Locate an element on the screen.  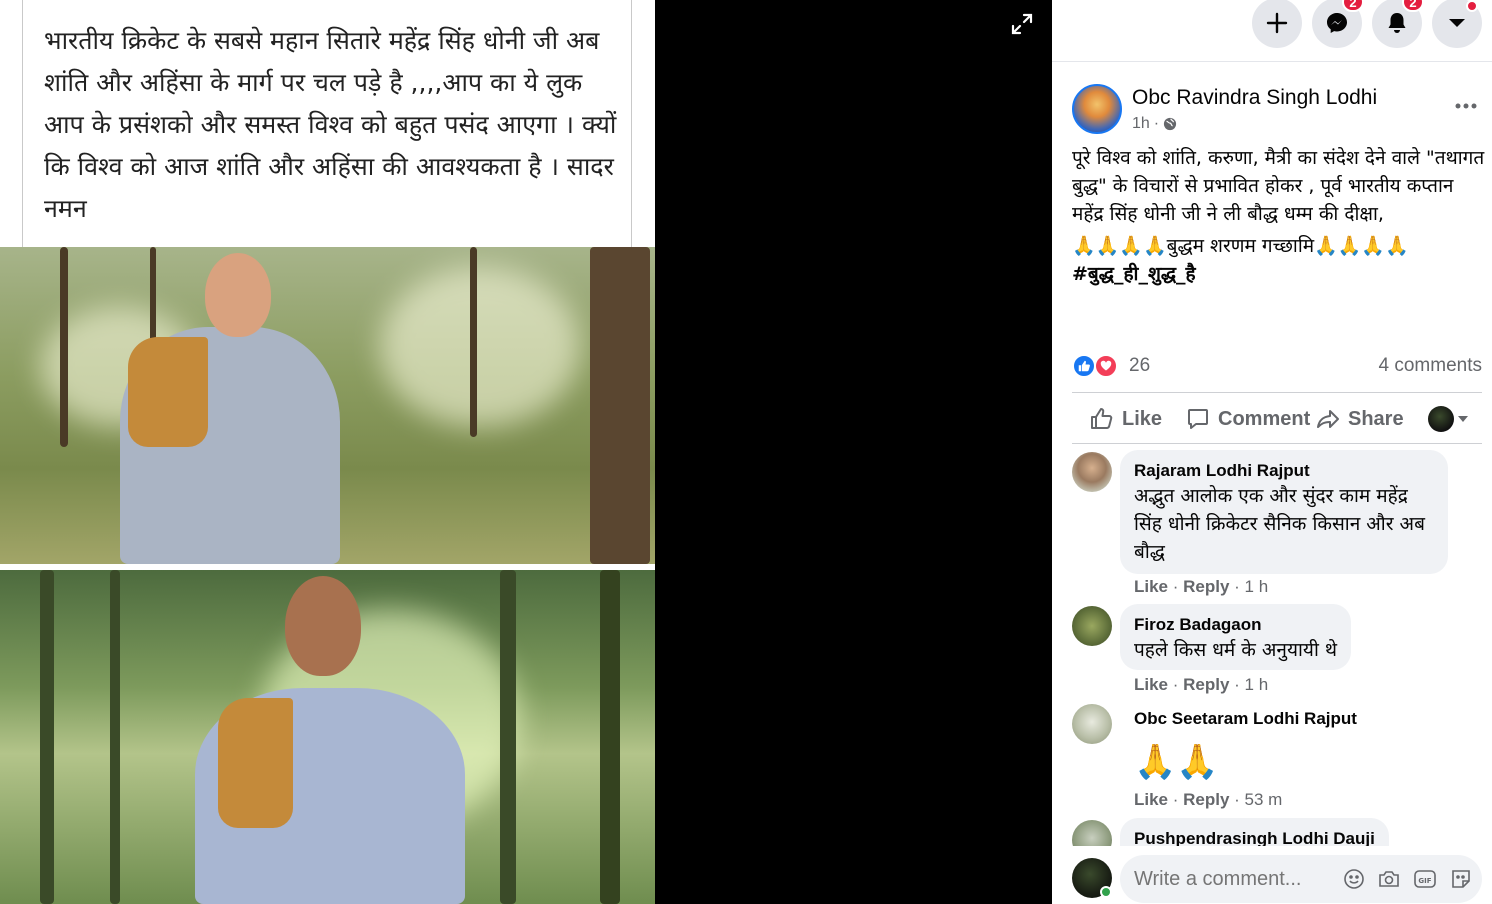
comment-item: Pushpendrasingh Lodhi Dauji is located at coordinates (1277, 832).